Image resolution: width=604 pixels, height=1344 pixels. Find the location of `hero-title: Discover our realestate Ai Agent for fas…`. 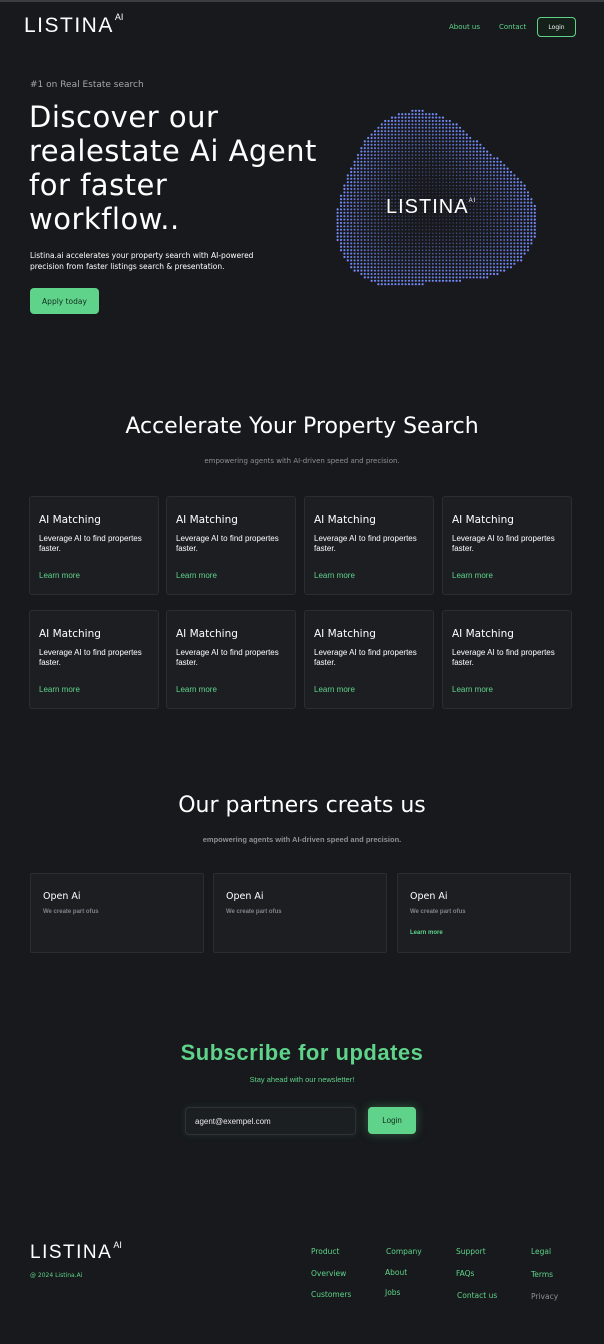

hero-title: Discover our realestate Ai Agent for fas… is located at coordinates (173, 168).